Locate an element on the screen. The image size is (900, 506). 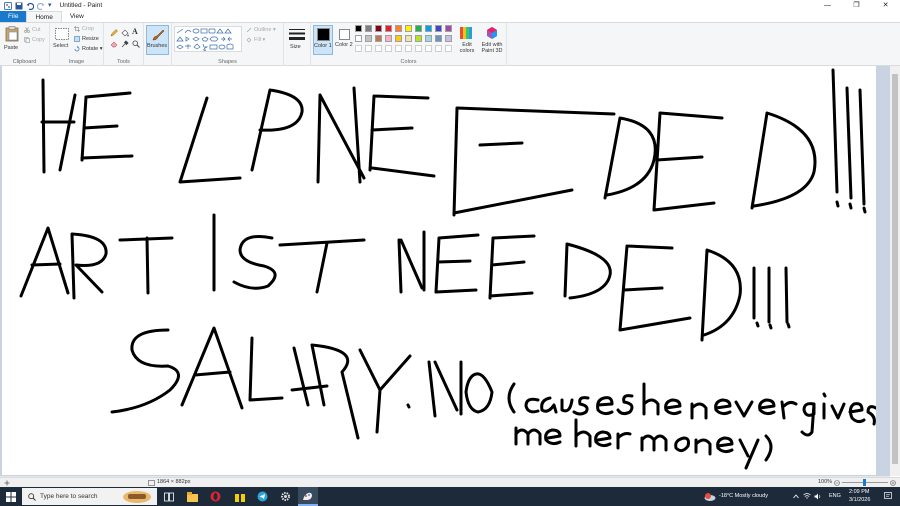
edit-with-paint3d-label: Edit with Paint 3D is located at coordinates (492, 48).